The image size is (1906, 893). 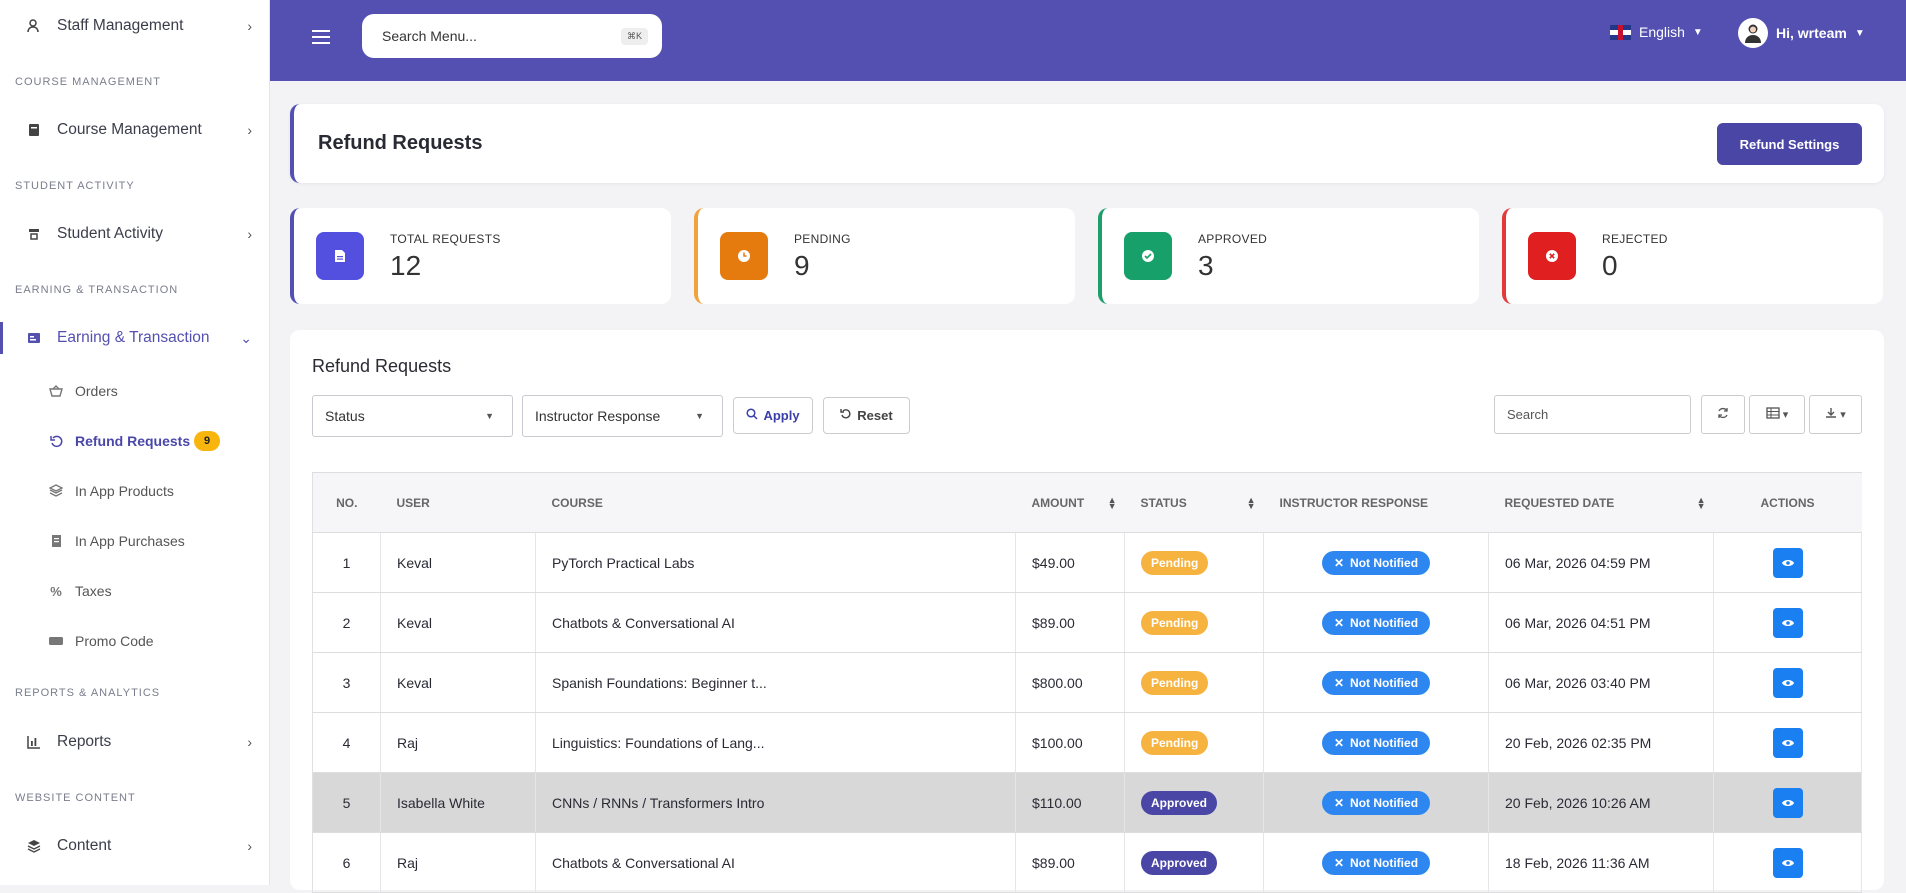 What do you see at coordinates (1070, 742) in the screenshot?
I see `cell-amount: $100.00` at bounding box center [1070, 742].